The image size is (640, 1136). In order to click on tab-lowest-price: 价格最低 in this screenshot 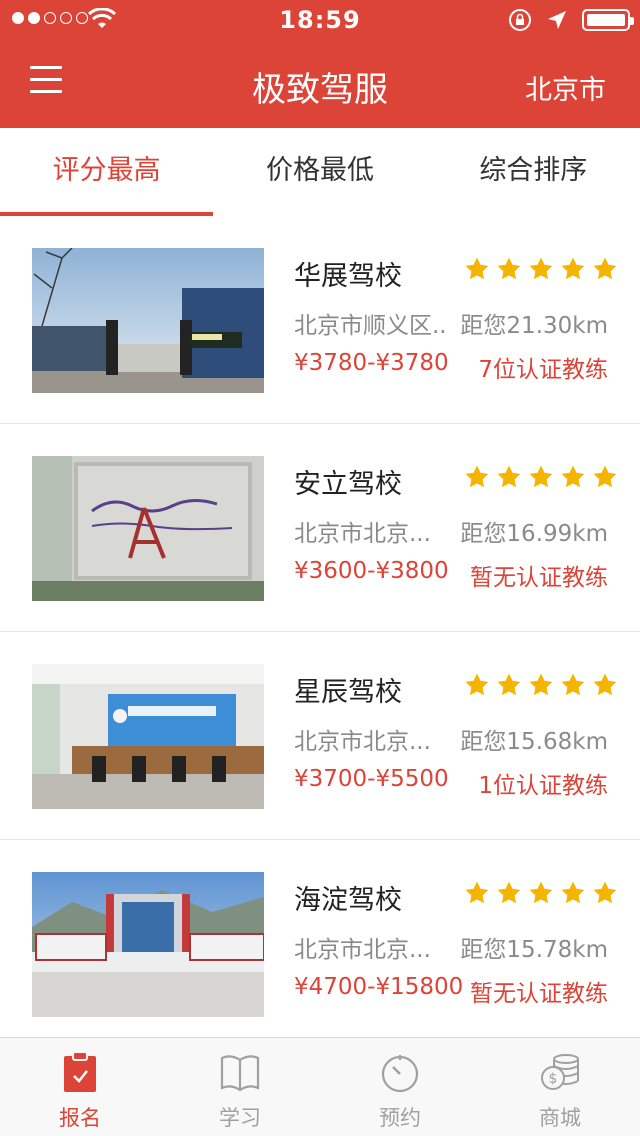, I will do `click(319, 172)`.